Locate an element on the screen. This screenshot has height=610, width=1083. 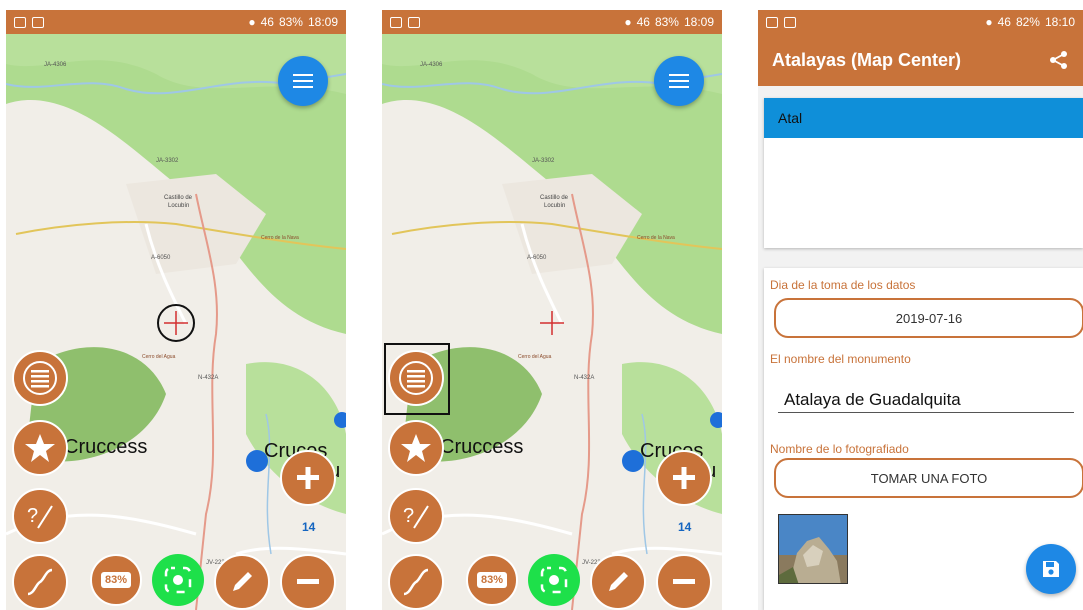
clock: 18:10 is located at coordinates (1059, 22).